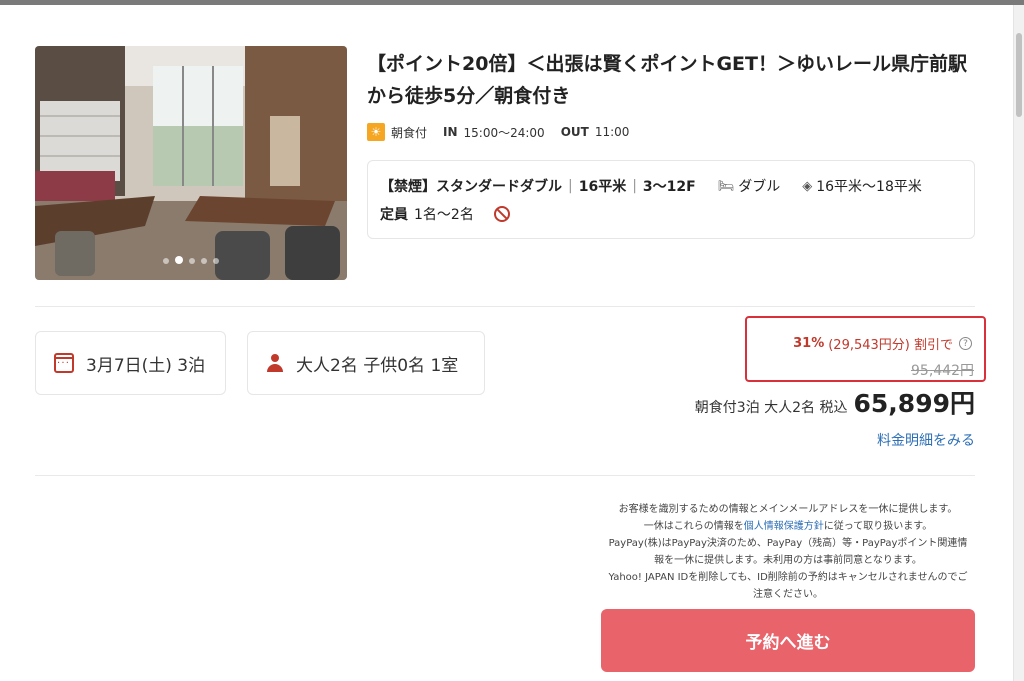 This screenshot has height=681, width=1024. I want to click on price-amount: 65,899円, so click(914, 403).